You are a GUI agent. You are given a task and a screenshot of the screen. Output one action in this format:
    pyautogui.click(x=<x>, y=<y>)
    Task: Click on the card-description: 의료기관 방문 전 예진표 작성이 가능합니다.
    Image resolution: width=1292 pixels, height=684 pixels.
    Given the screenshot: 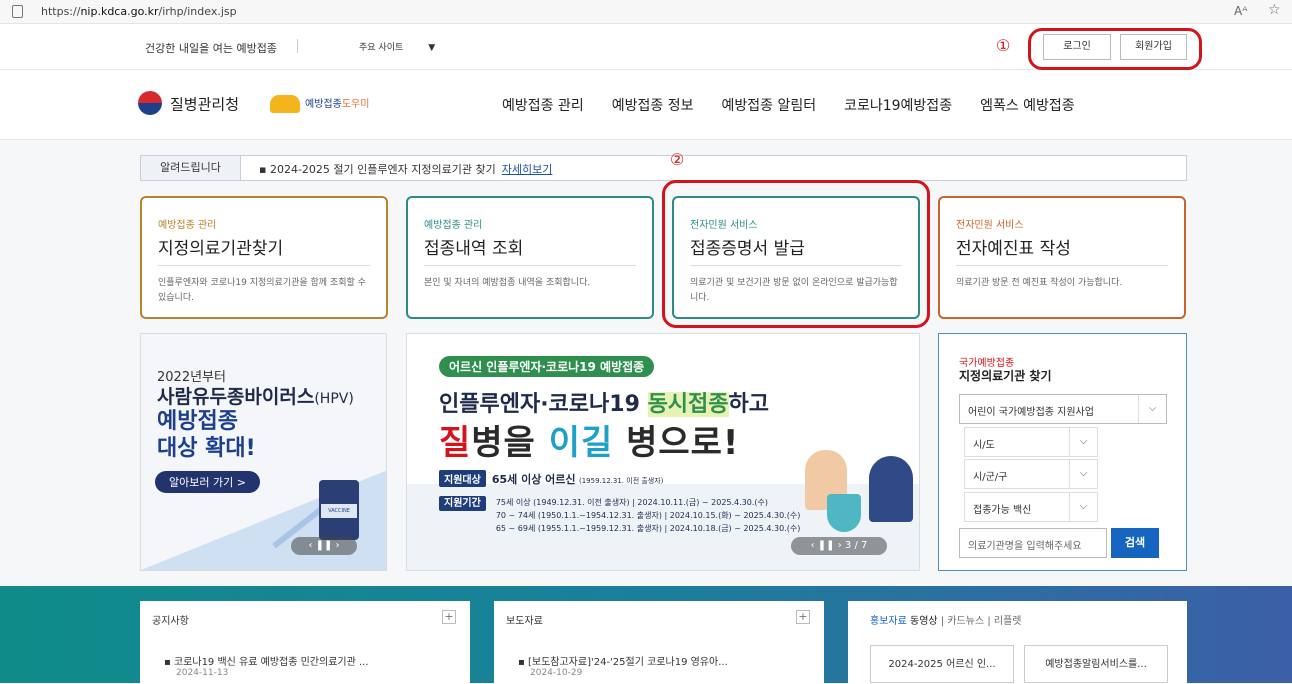 What is the action you would take?
    pyautogui.click(x=1039, y=283)
    